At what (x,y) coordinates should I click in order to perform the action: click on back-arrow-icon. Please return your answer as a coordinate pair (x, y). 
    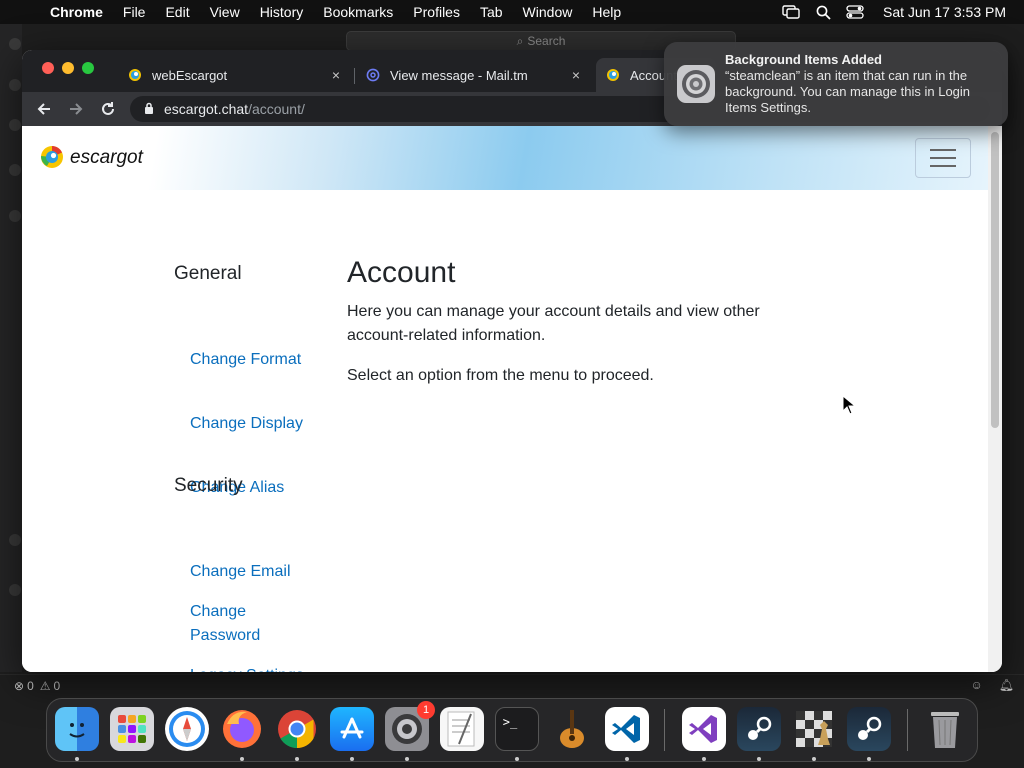
    Looking at the image, I should click on (44, 109).